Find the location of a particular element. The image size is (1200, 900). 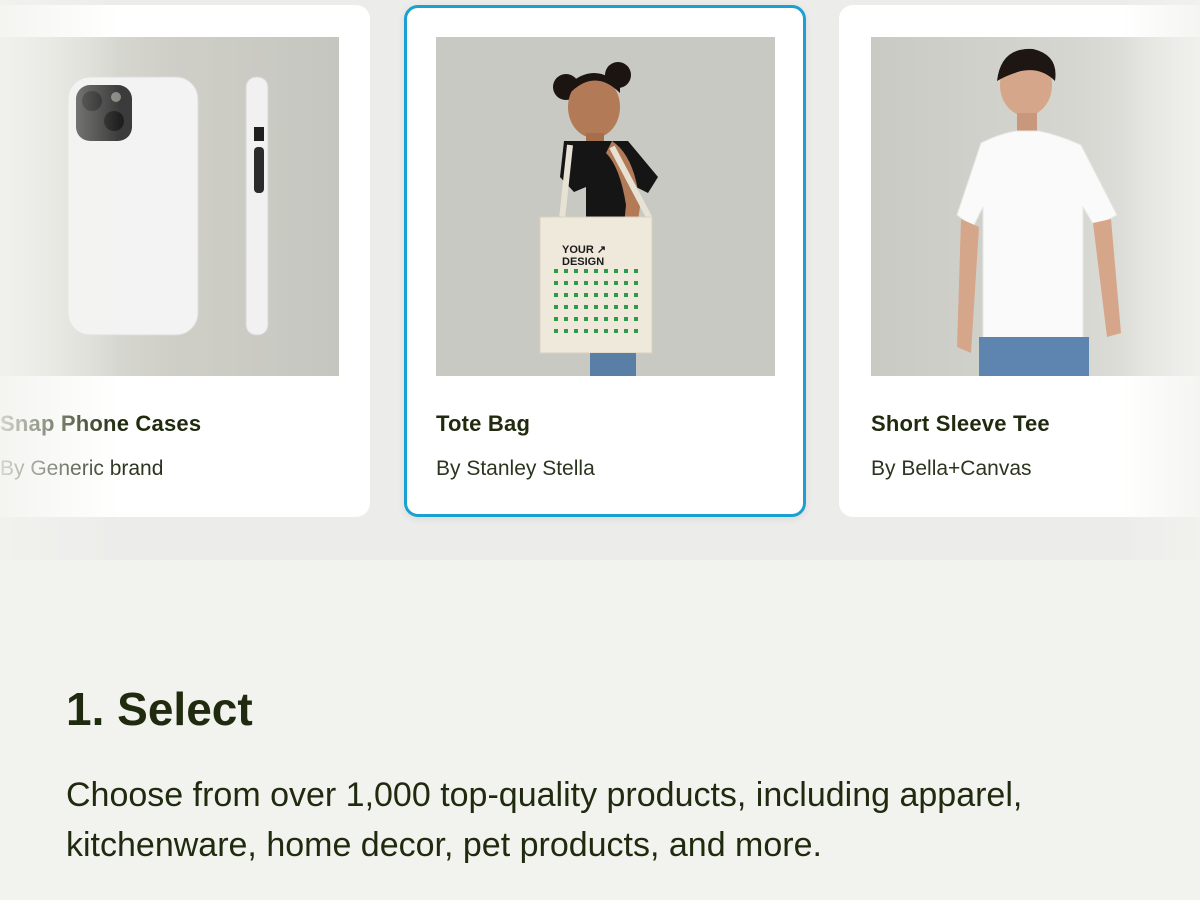

svg-text: YOUR ↗ is located at coordinates (584, 250).